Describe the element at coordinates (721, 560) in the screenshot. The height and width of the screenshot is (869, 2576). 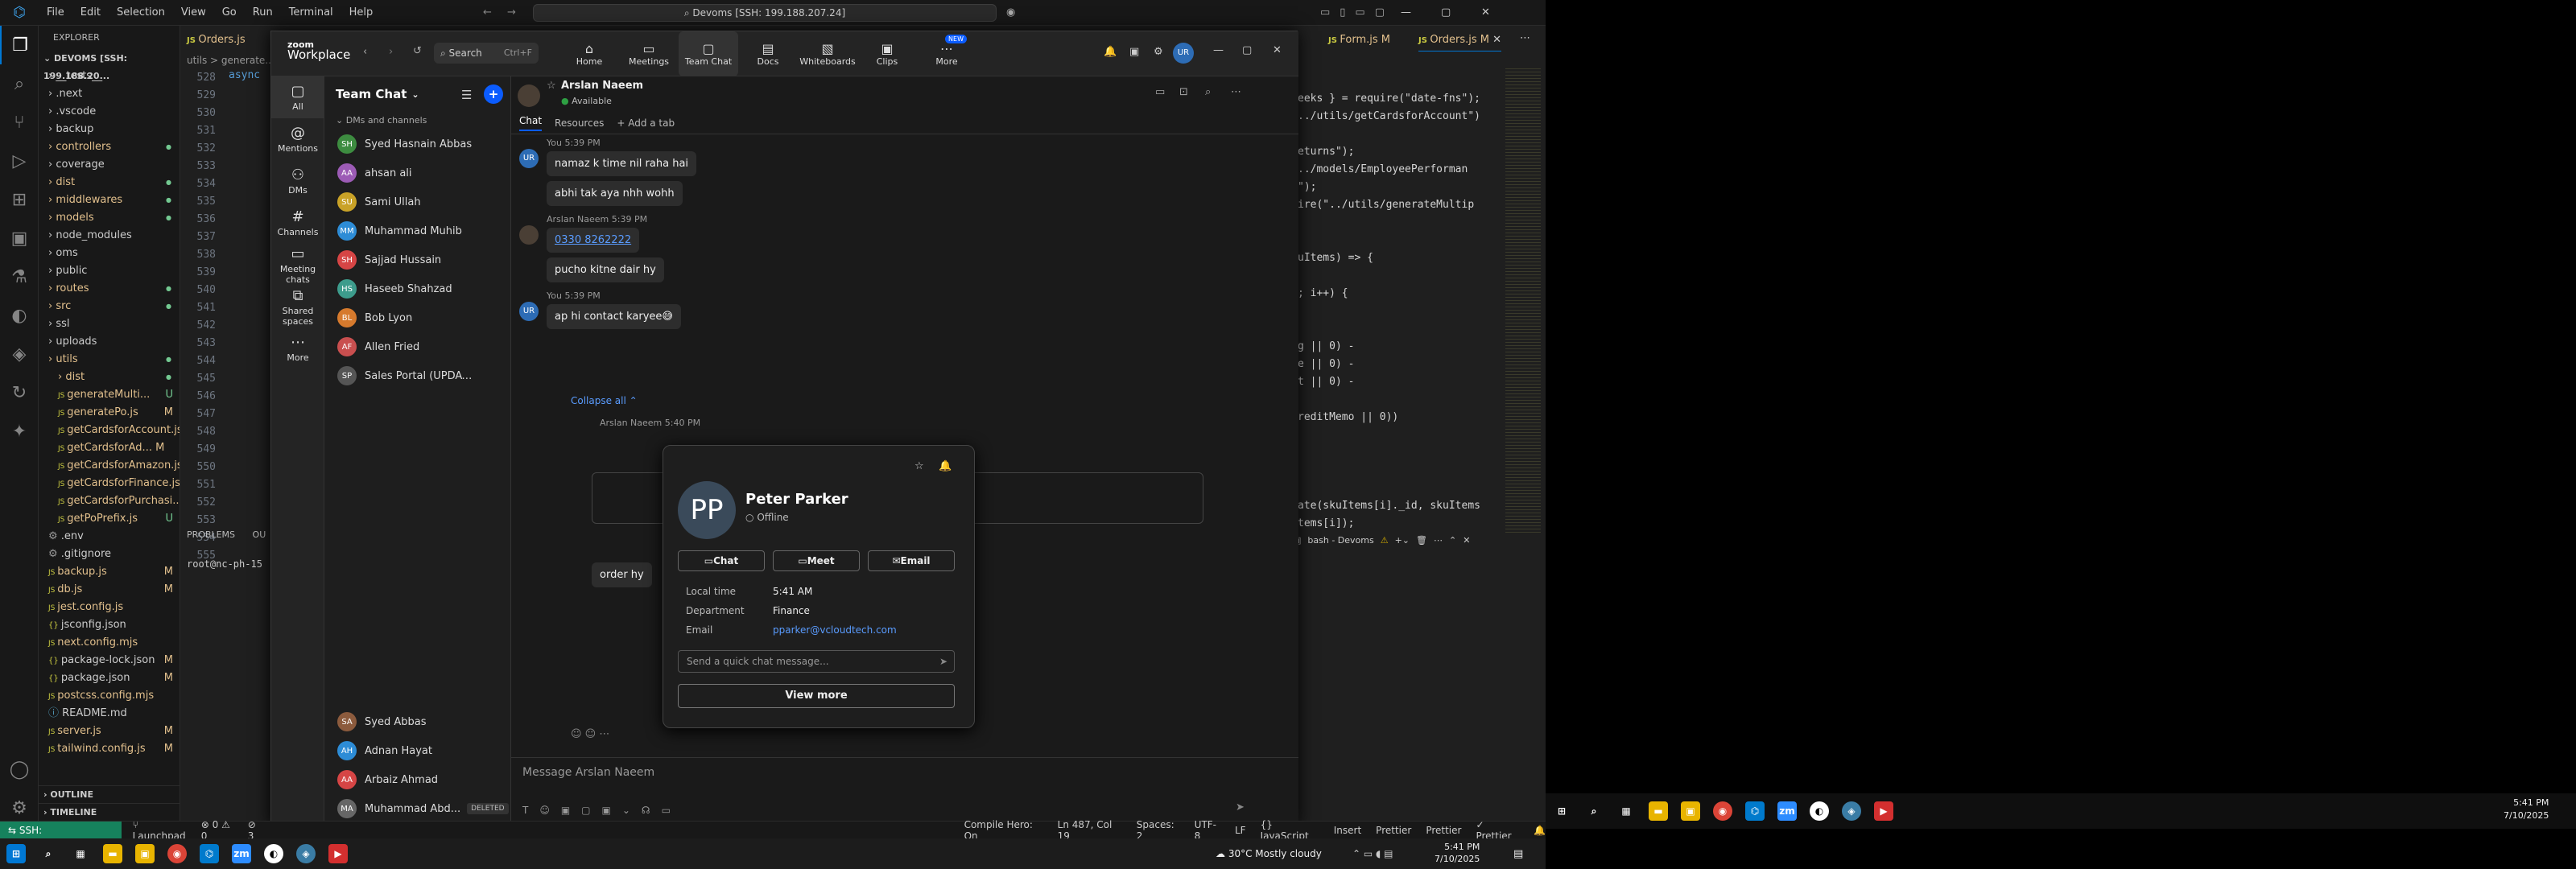
I see `profile-chat-button: ▭ Chat` at that location.